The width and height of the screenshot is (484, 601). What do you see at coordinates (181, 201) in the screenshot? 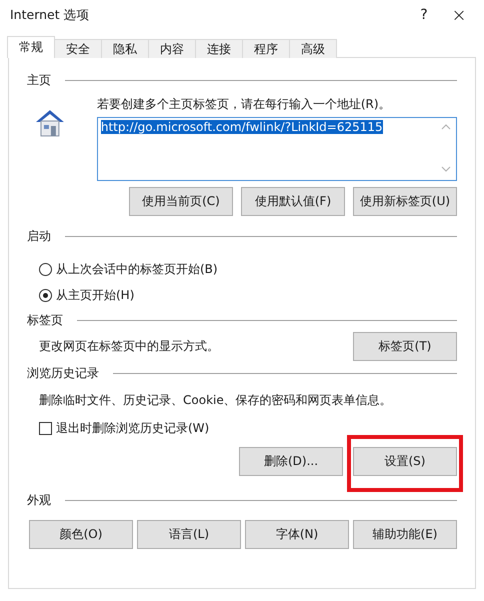
I see `home-page-button: 使用当前页(C)` at bounding box center [181, 201].